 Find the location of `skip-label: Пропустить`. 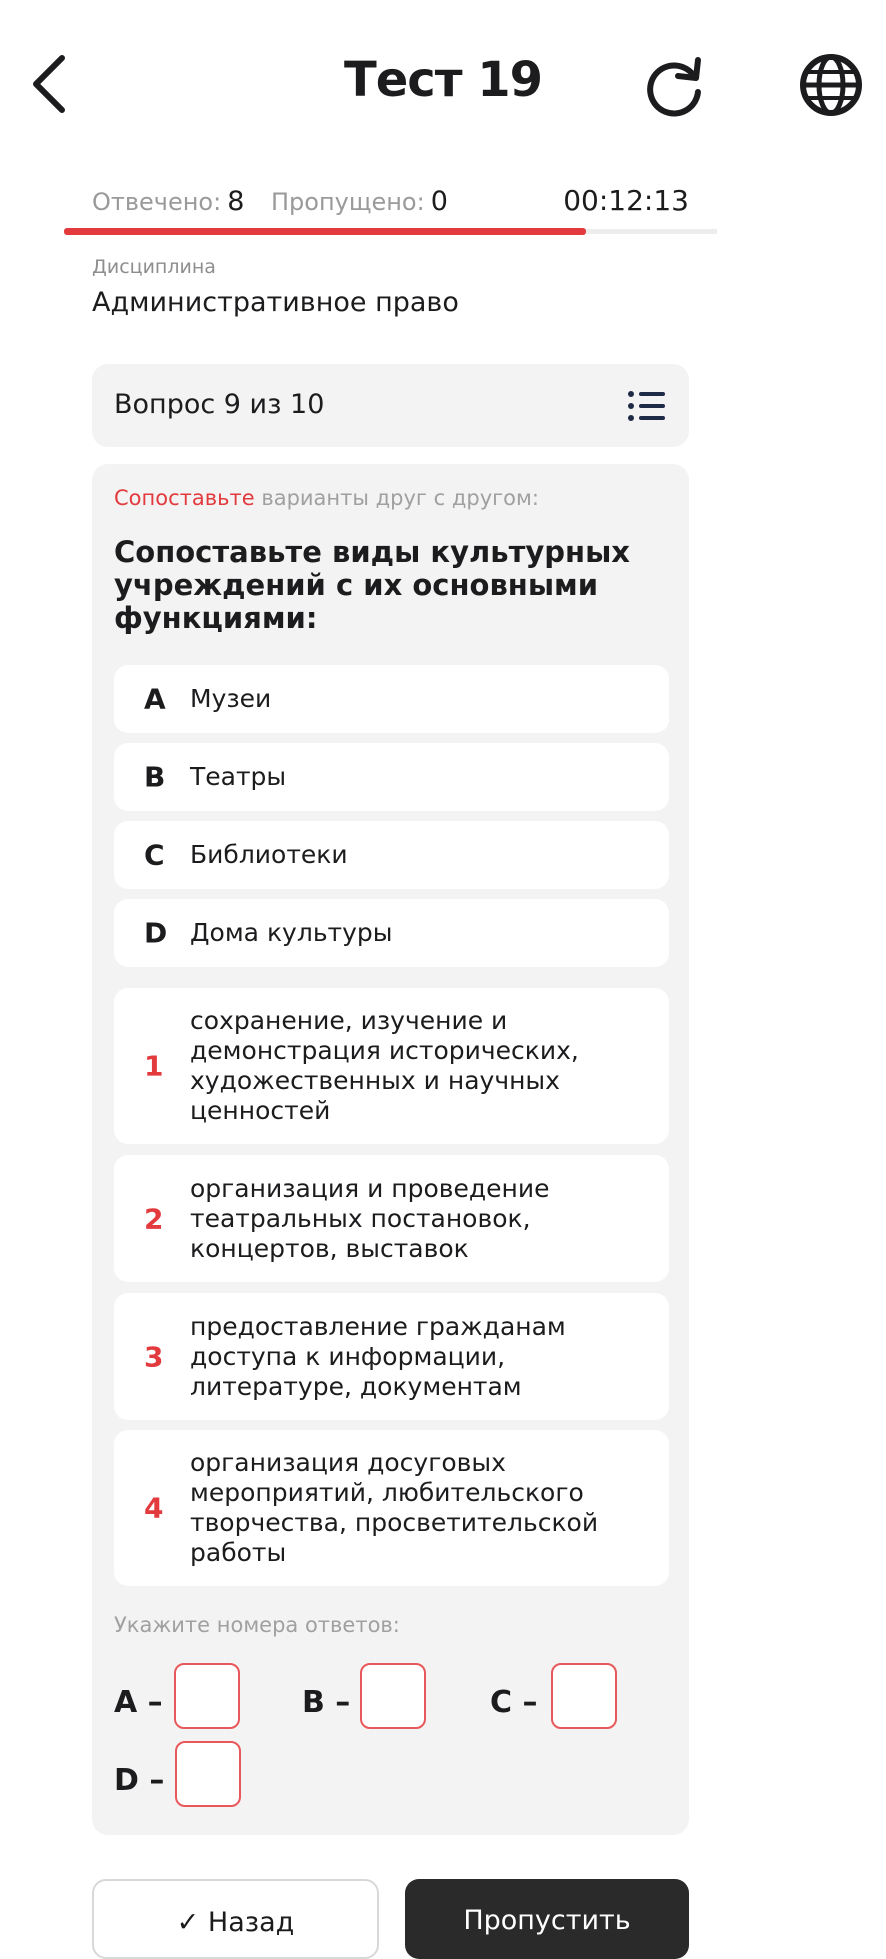

skip-label: Пропустить is located at coordinates (547, 1920).